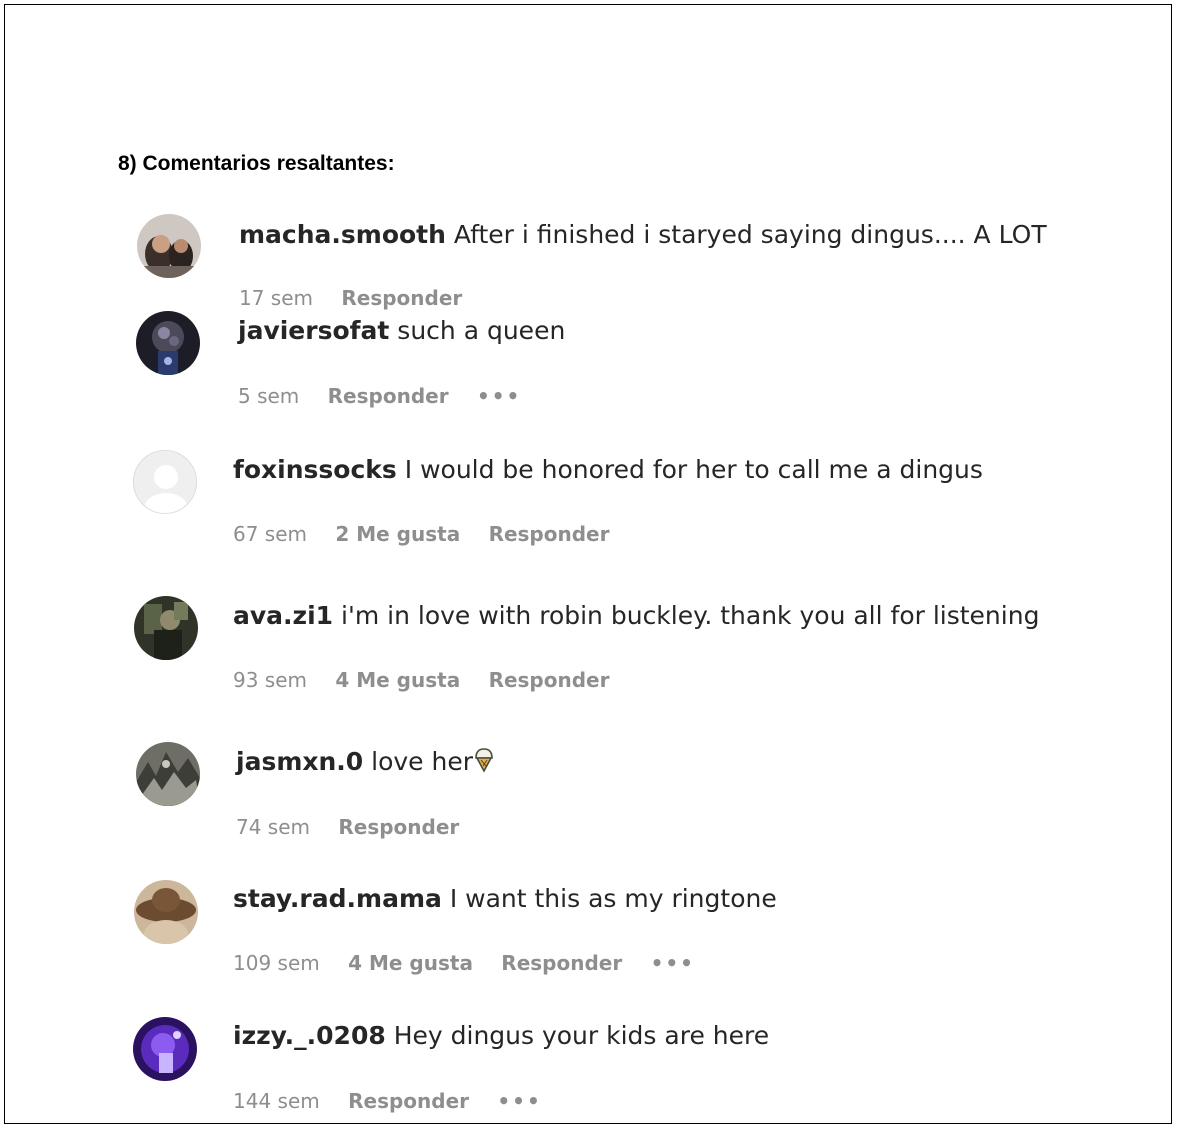 This screenshot has height=1124, width=1178. What do you see at coordinates (475, 963) in the screenshot?
I see `comment-meta: 109 sem 4 Me gusta Responder •••` at bounding box center [475, 963].